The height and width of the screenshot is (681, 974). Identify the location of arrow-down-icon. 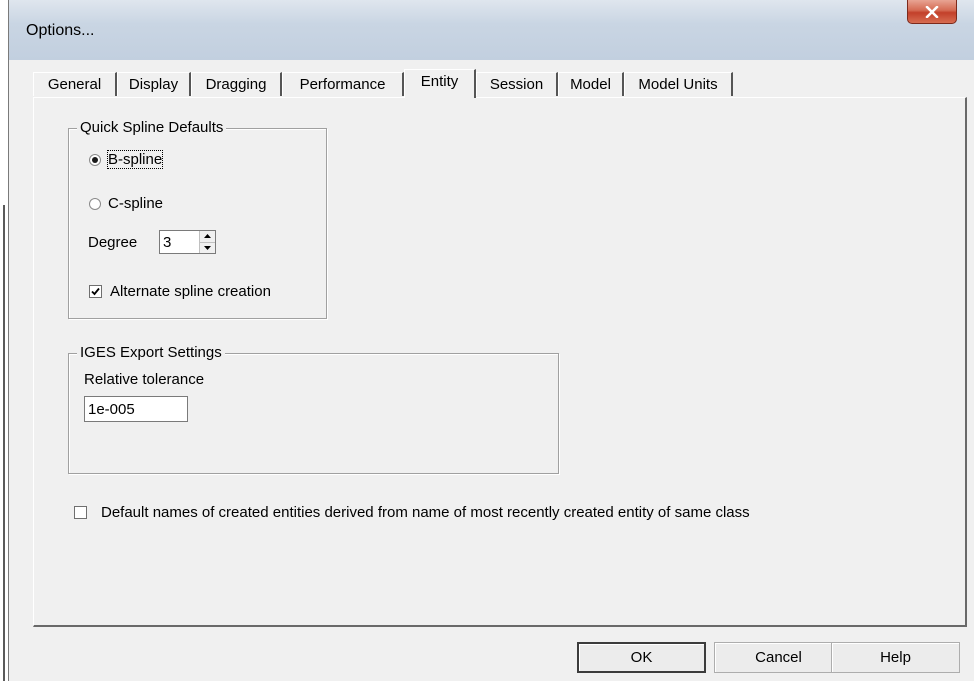
(207, 247).